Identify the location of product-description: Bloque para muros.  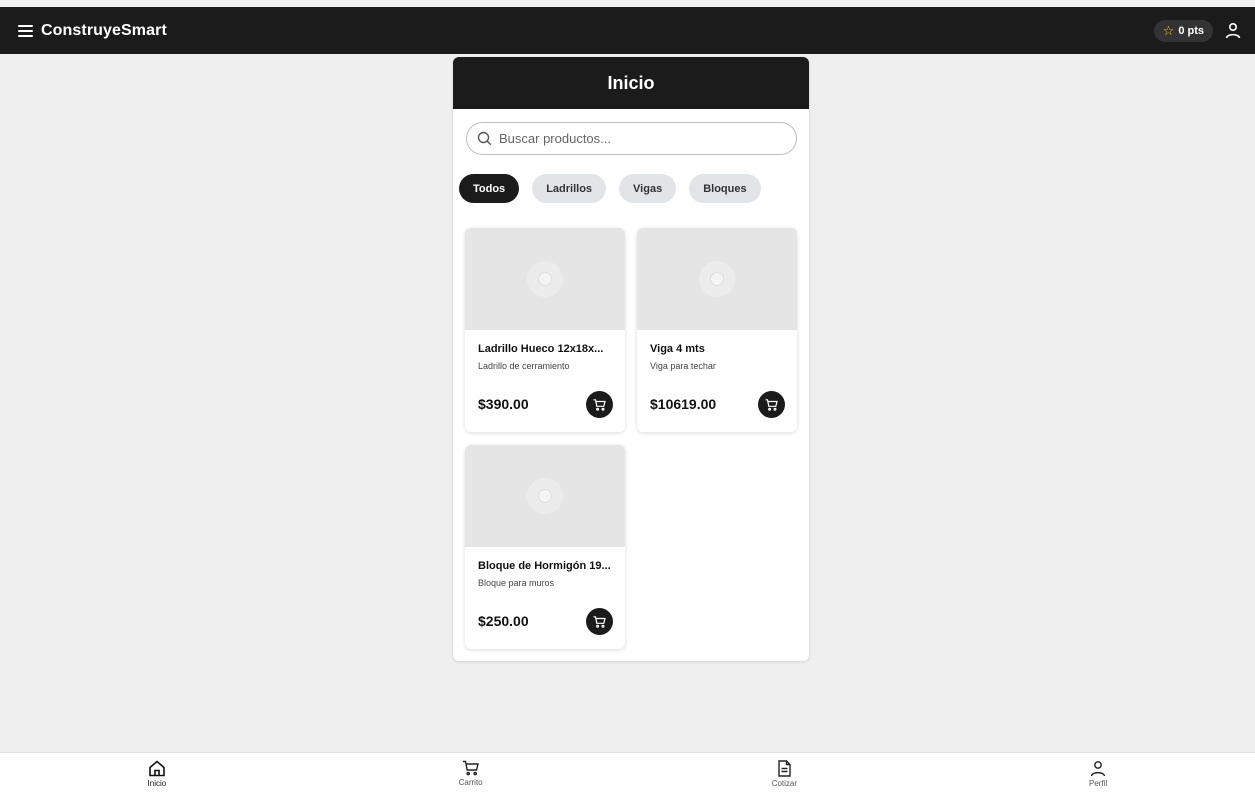
(516, 583).